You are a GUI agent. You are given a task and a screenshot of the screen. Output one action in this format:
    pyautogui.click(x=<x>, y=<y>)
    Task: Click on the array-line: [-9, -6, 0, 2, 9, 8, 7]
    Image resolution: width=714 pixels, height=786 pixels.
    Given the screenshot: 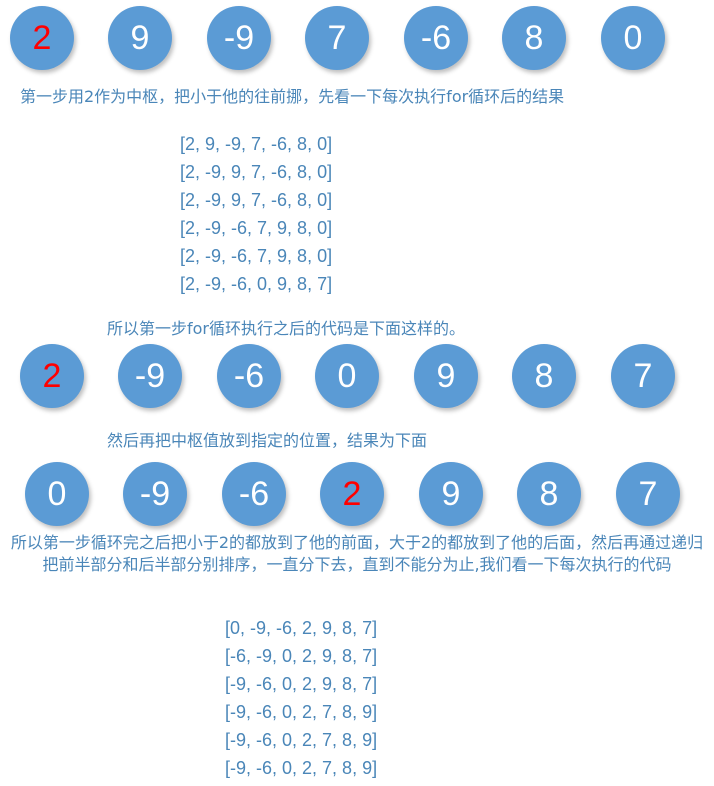 What is the action you would take?
    pyautogui.click(x=301, y=684)
    